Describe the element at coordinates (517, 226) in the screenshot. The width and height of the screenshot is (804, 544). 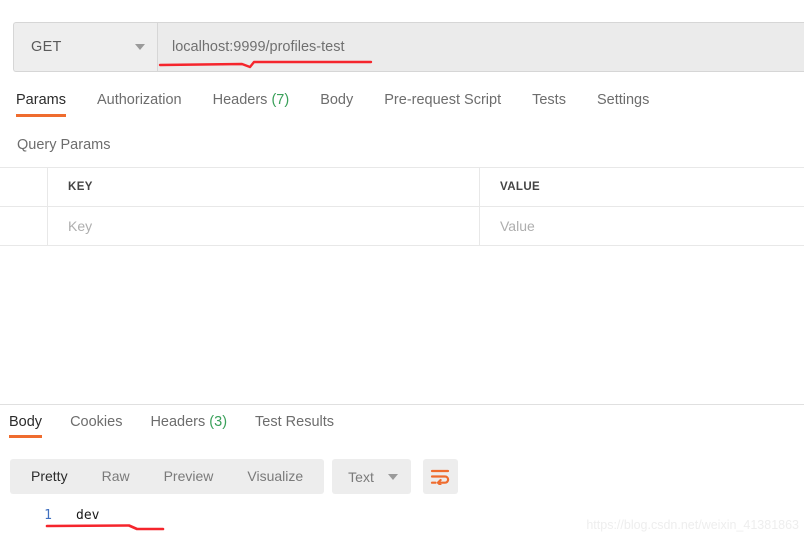
I see `param-value-placeholder: Value` at that location.